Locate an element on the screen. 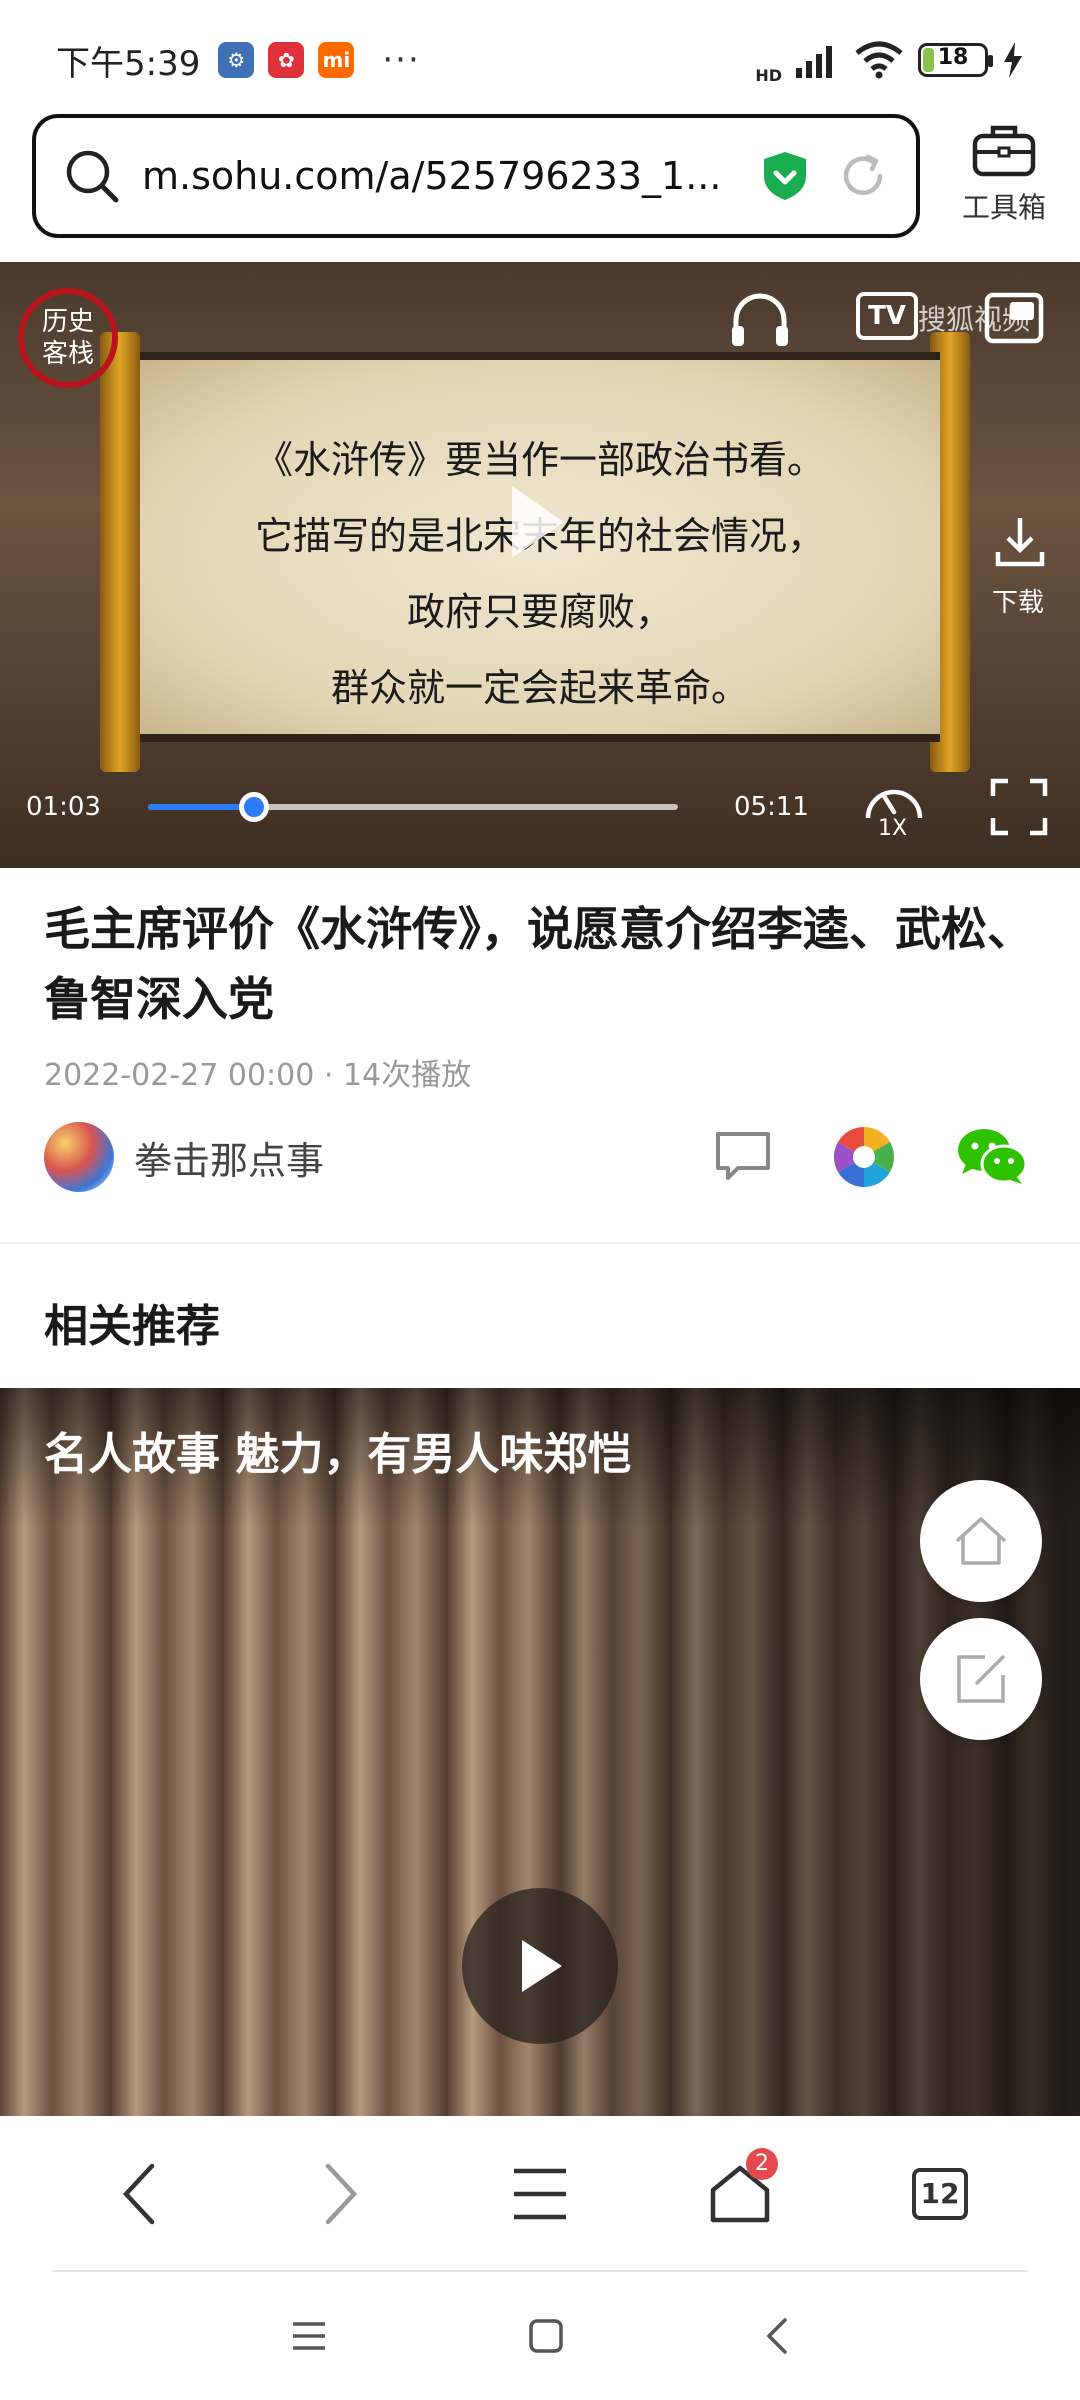 The image size is (1080, 2400). edit-icon is located at coordinates (981, 1679).